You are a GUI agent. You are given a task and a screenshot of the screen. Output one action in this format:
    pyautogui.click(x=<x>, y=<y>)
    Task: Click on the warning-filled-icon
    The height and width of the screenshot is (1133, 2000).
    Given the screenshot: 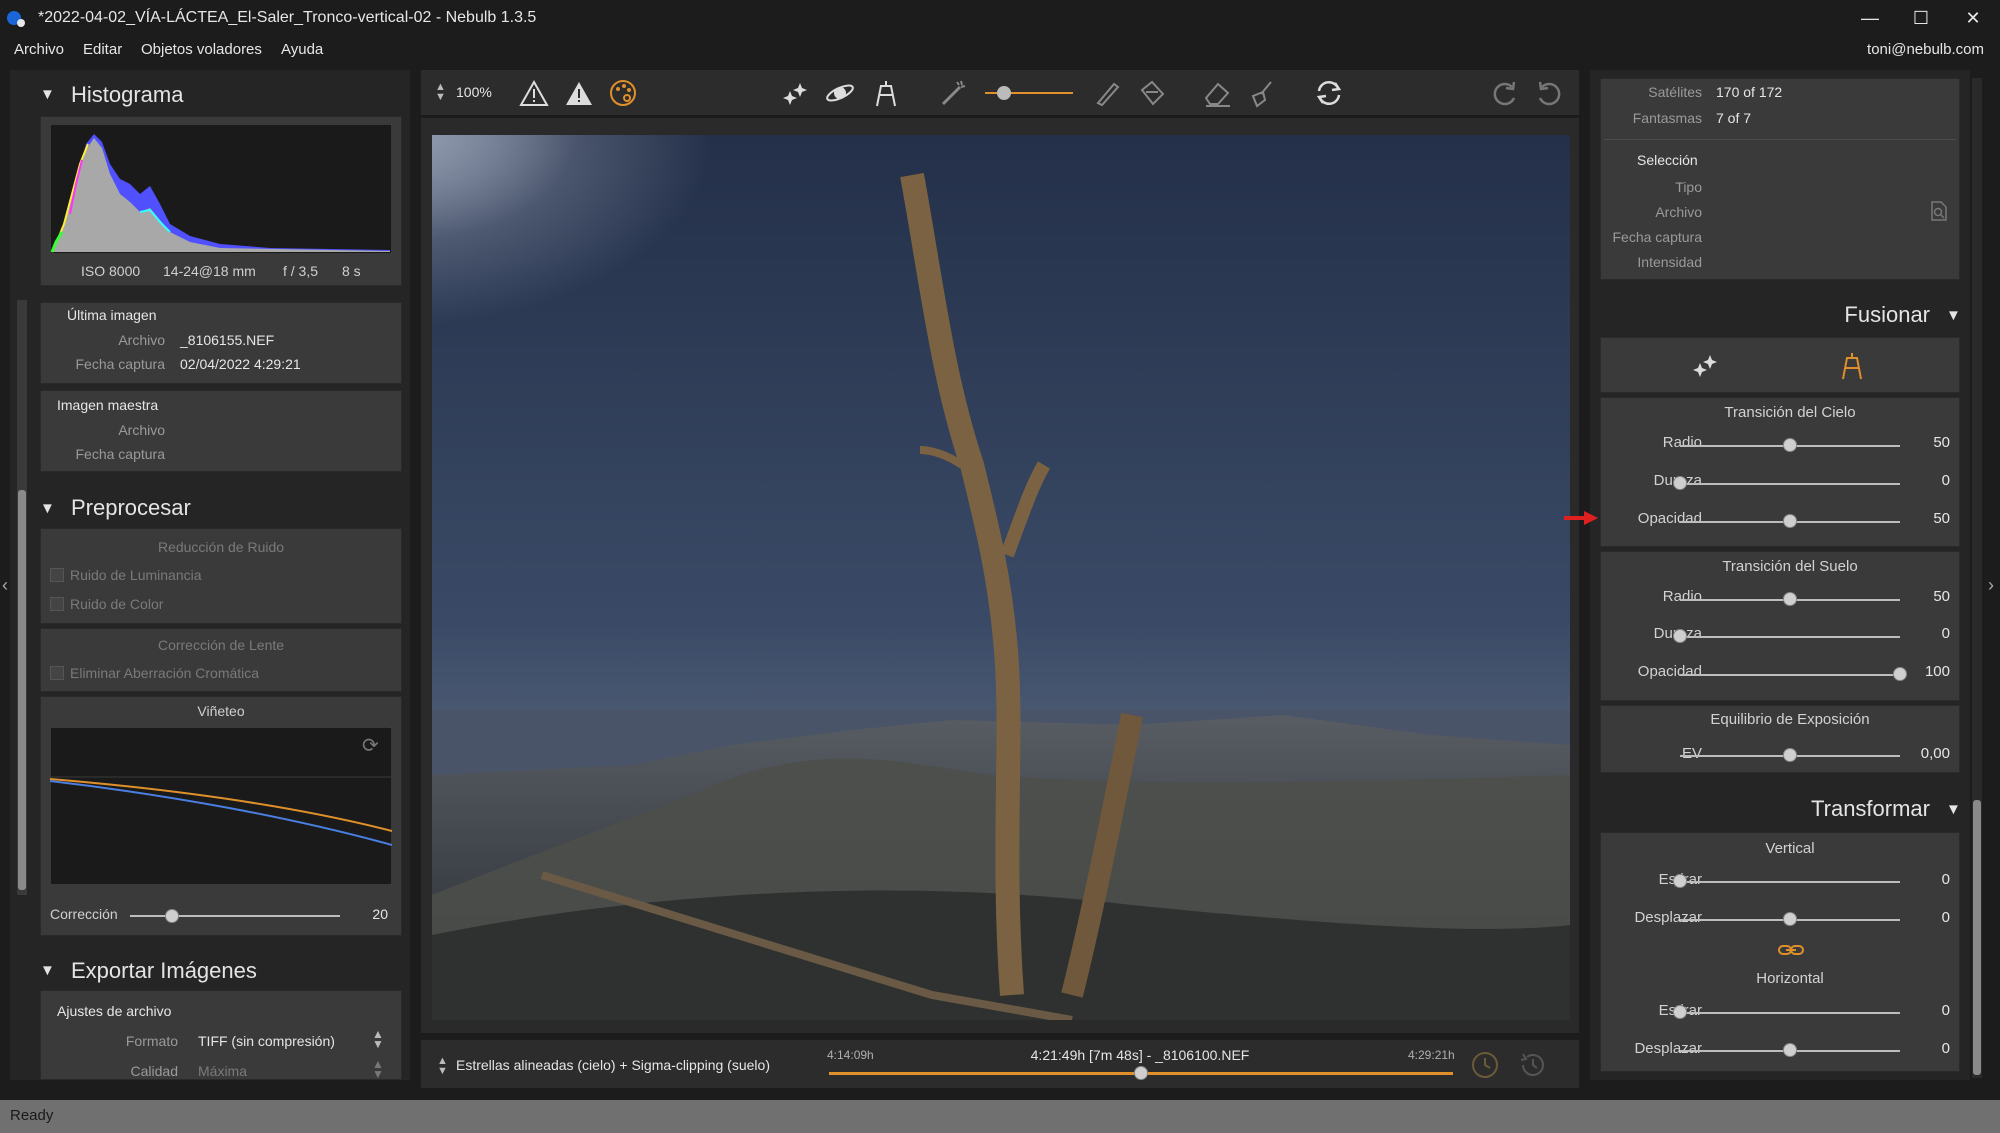 What is the action you would take?
    pyautogui.click(x=579, y=93)
    